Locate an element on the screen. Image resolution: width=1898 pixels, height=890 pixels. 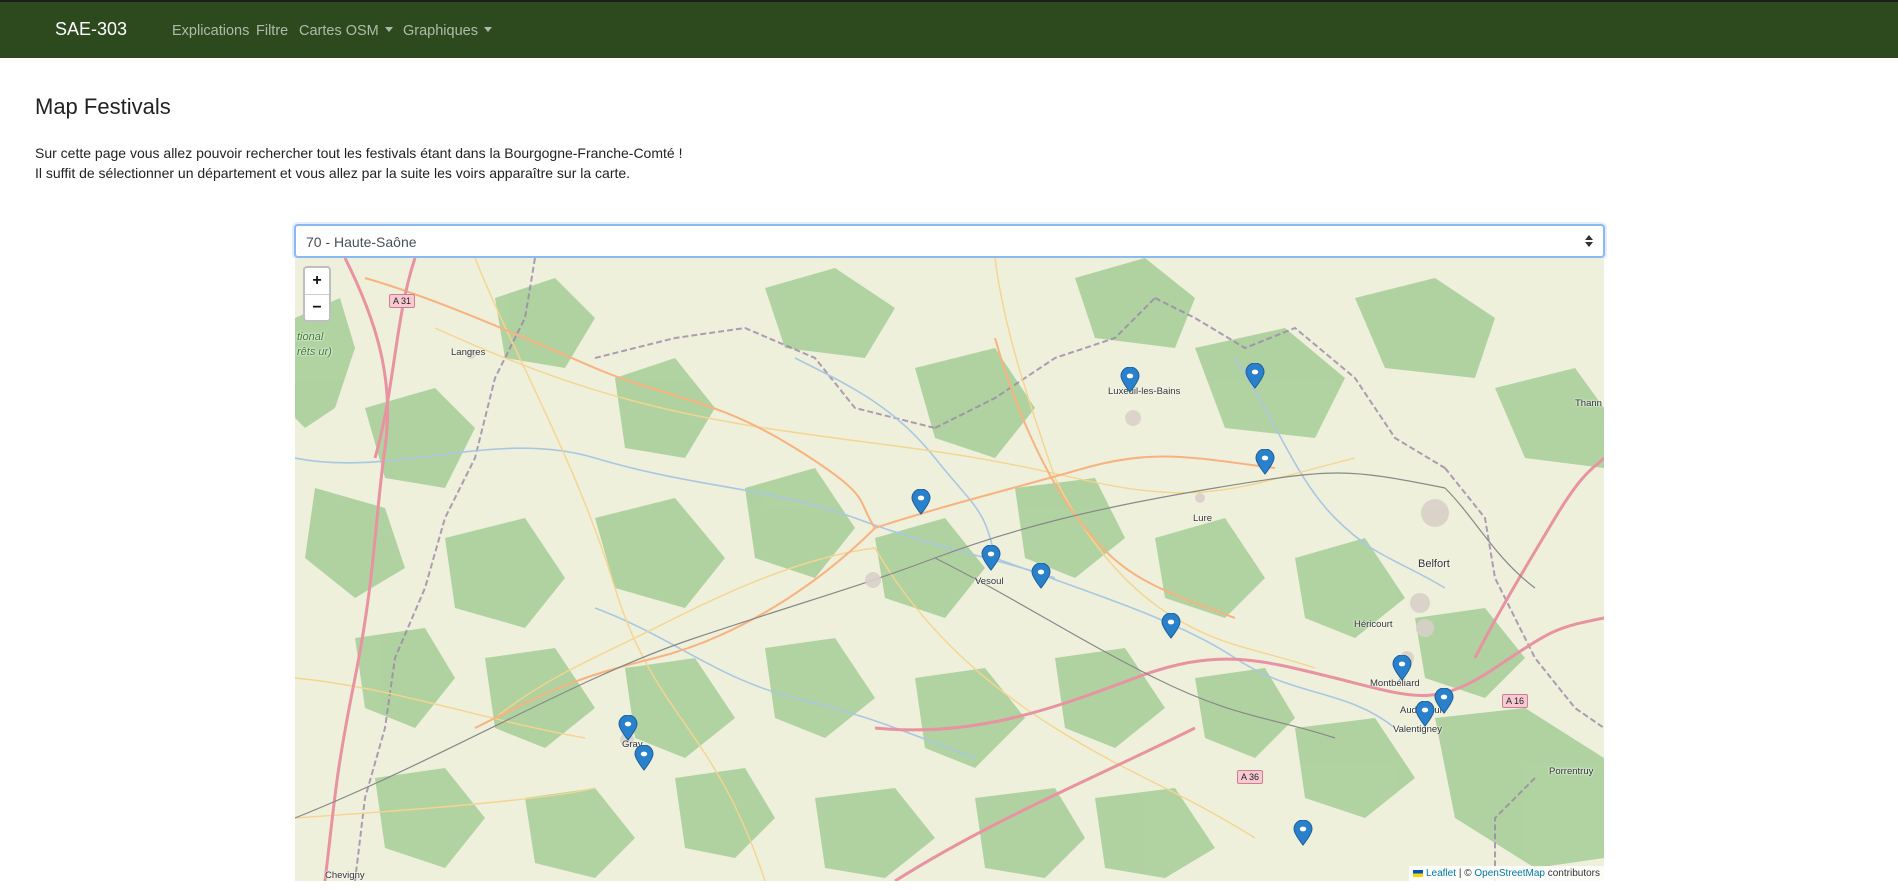
select-arrows-icon is located at coordinates (1589, 241).